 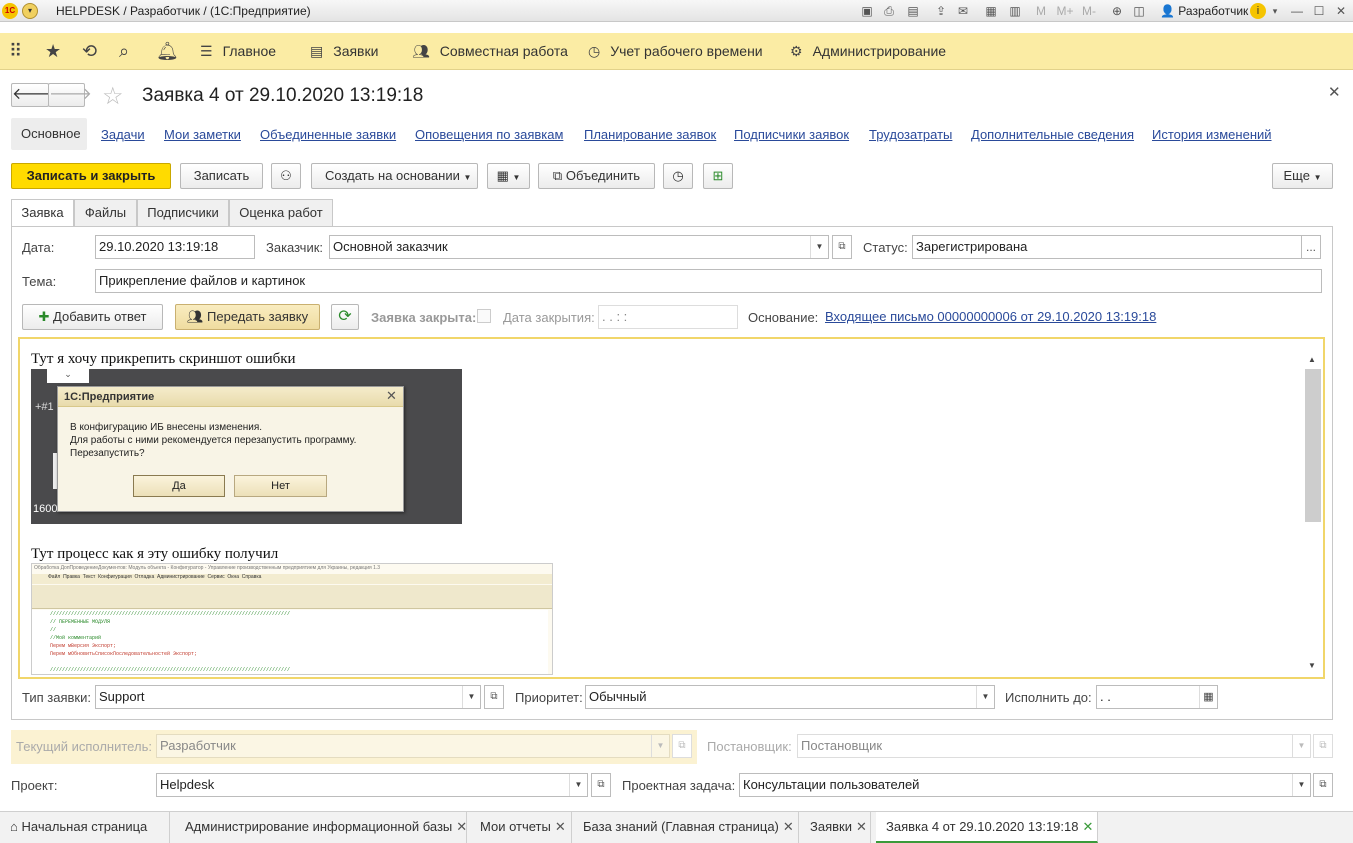 What do you see at coordinates (987, 827) in the screenshot?
I see `window-tab-current: Заявка 4 от 29.10.2020 13:19:18 ✕` at bounding box center [987, 827].